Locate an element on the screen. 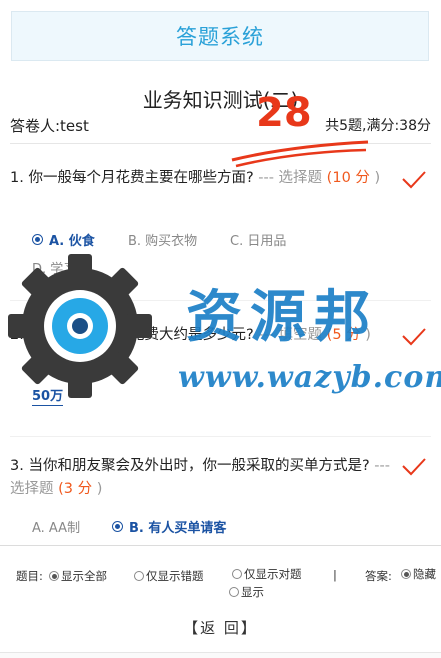  page-title: 答题系统 is located at coordinates (220, 37).